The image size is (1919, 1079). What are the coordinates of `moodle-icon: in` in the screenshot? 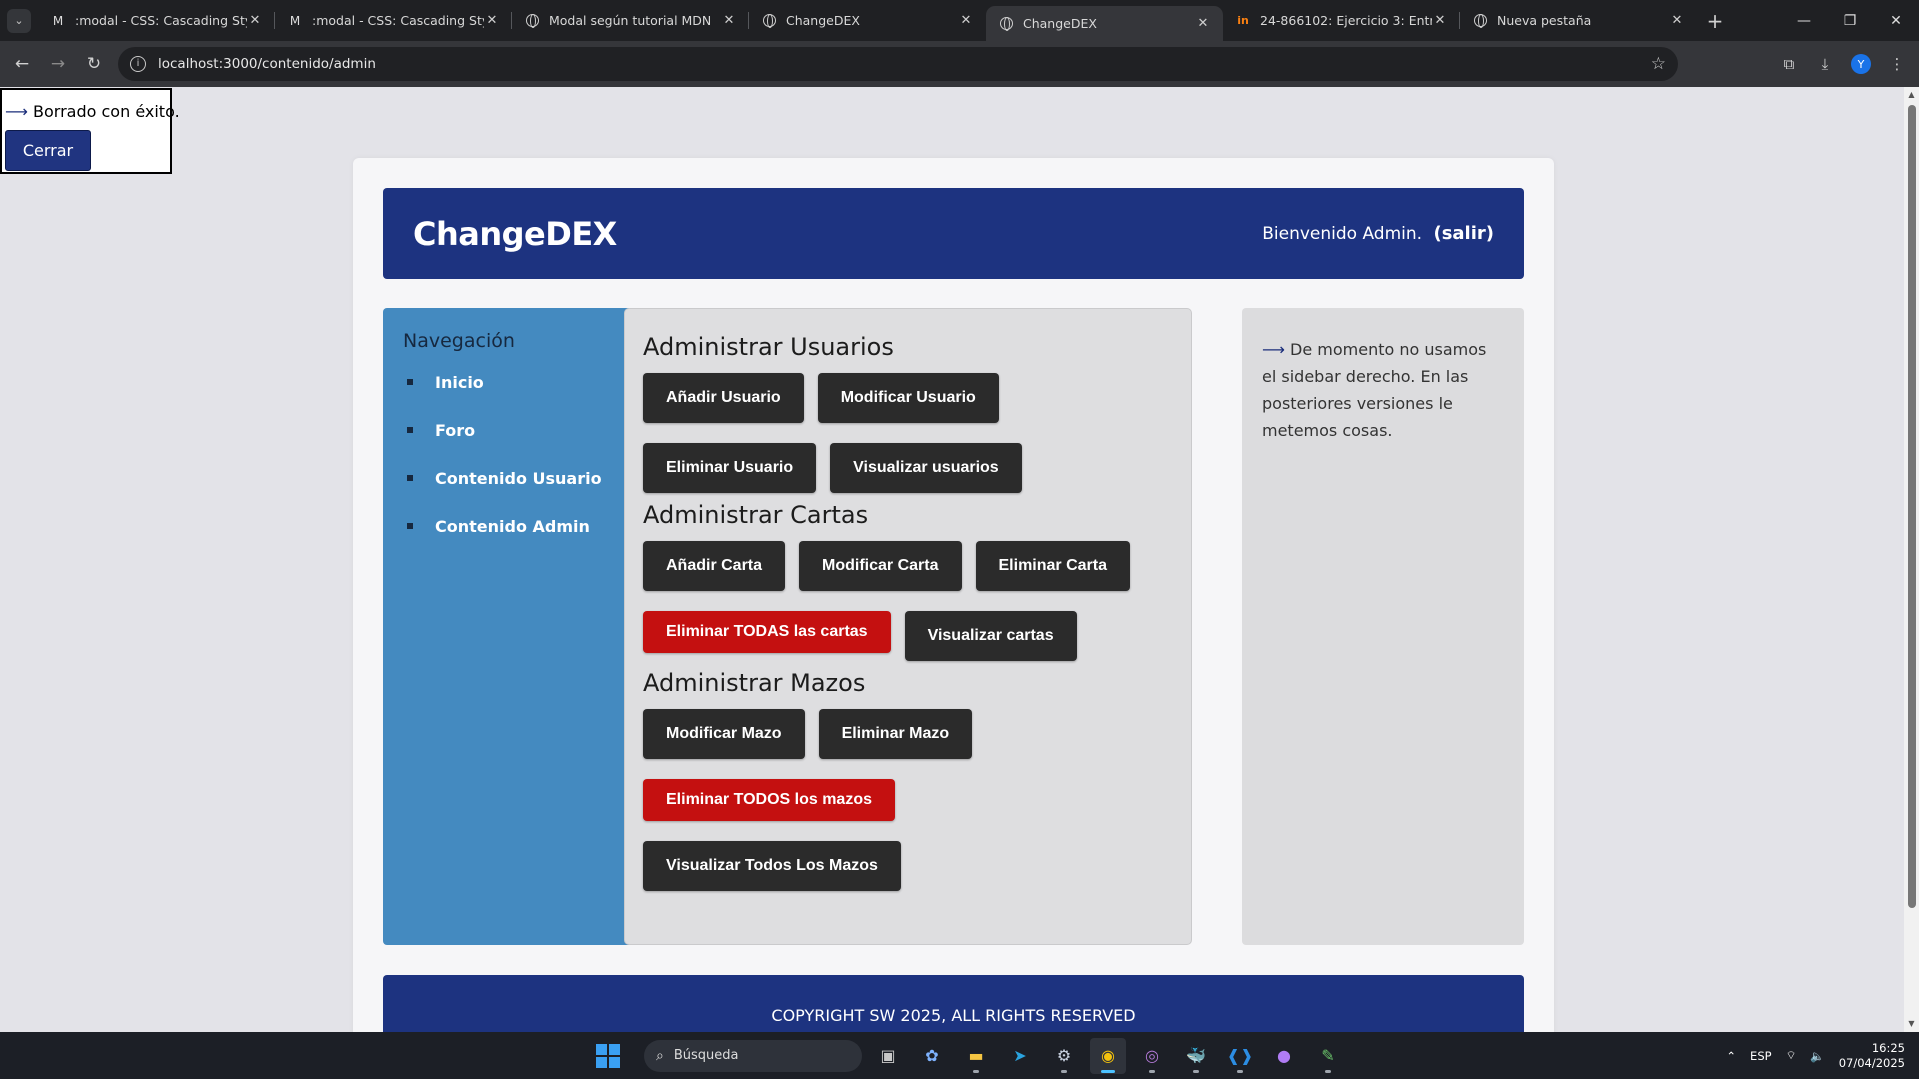 It's located at (1243, 20).